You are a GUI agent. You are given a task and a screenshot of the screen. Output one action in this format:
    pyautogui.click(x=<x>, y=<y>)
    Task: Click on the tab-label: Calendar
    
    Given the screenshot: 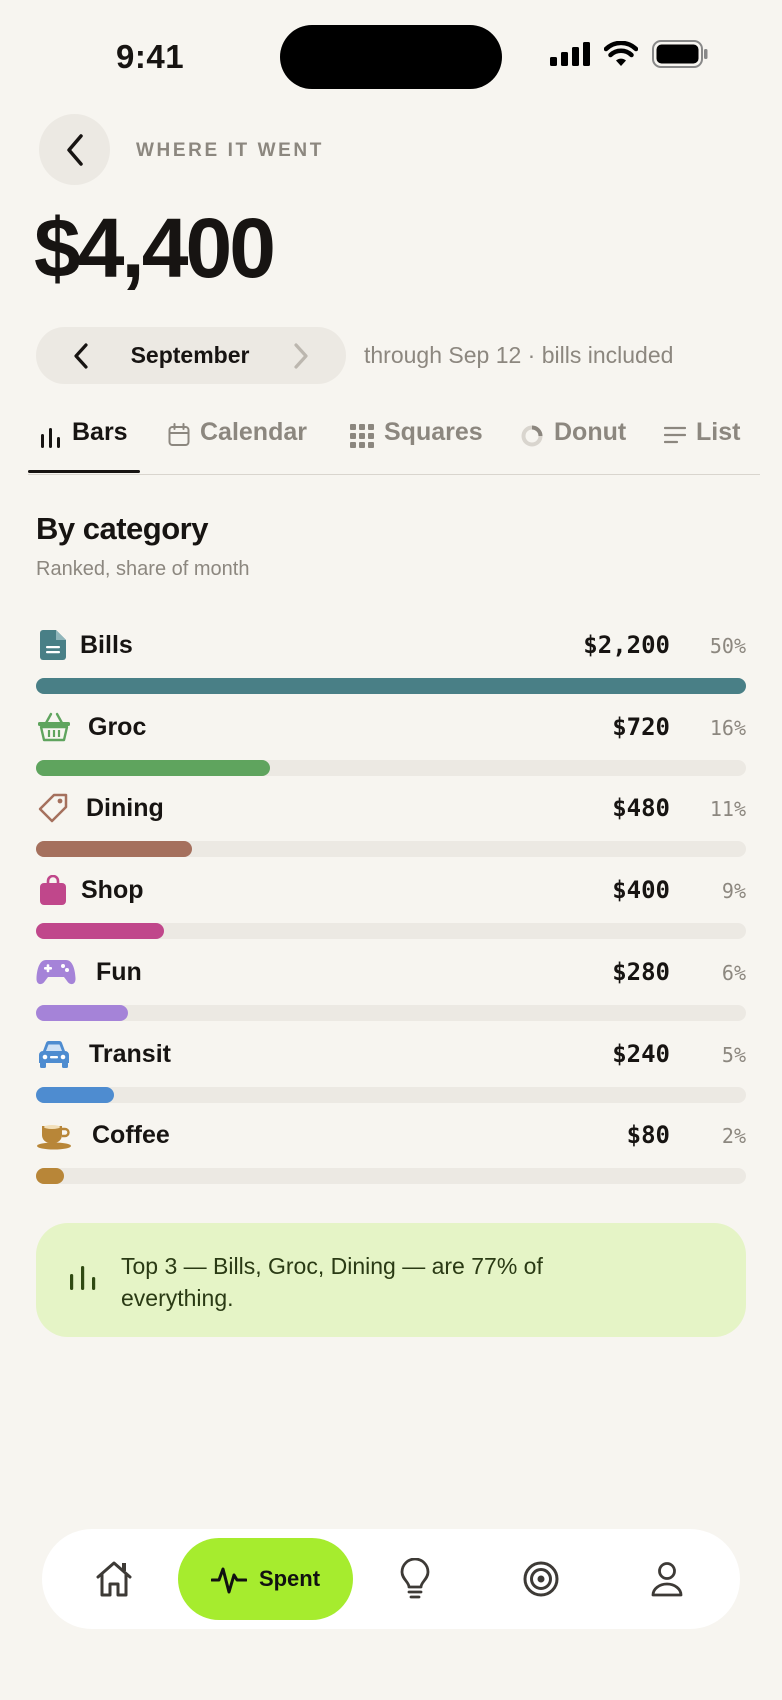 What is the action you would take?
    pyautogui.click(x=253, y=432)
    